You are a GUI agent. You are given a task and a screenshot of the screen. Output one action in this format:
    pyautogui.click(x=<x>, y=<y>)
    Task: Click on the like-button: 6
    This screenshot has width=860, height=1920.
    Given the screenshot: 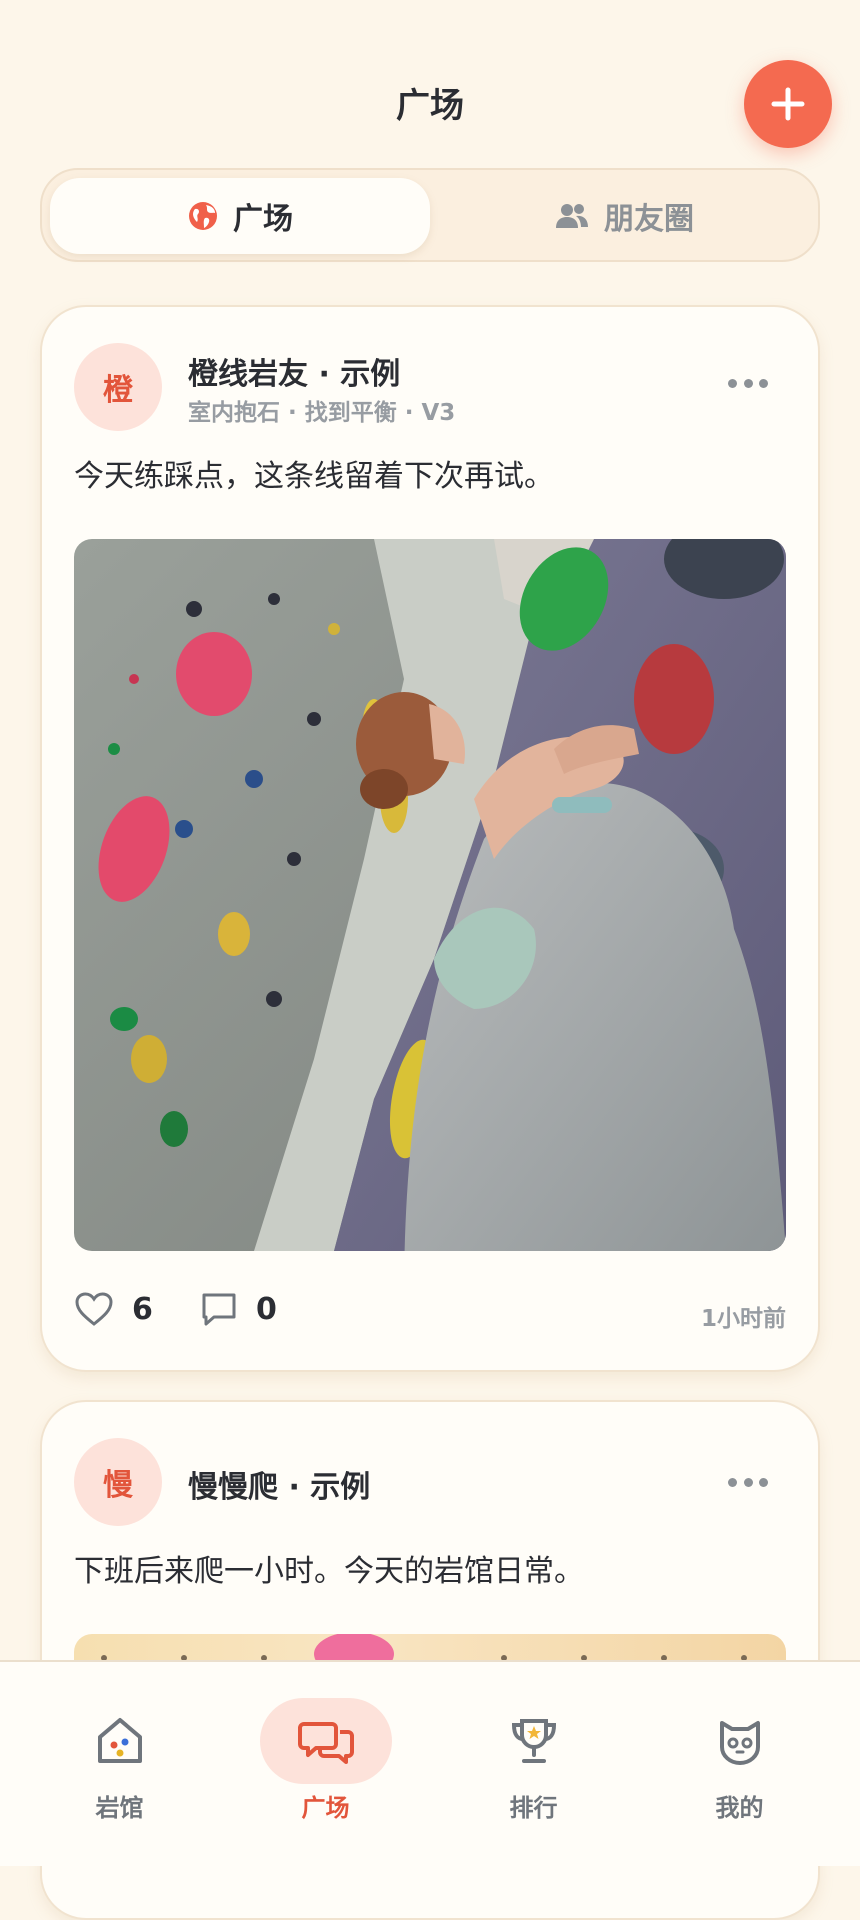 What is the action you would take?
    pyautogui.click(x=113, y=1309)
    